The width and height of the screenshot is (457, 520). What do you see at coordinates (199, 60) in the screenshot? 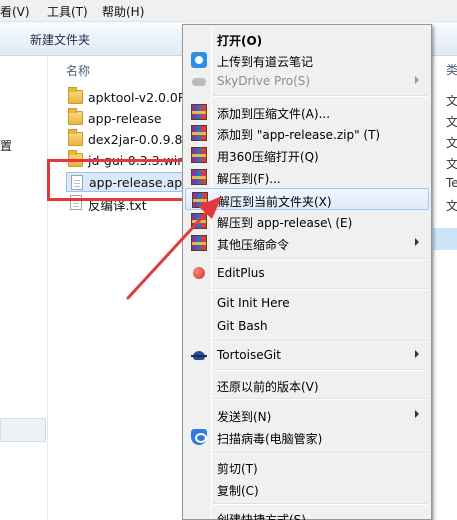
I see `youdao-cloud-icon` at bounding box center [199, 60].